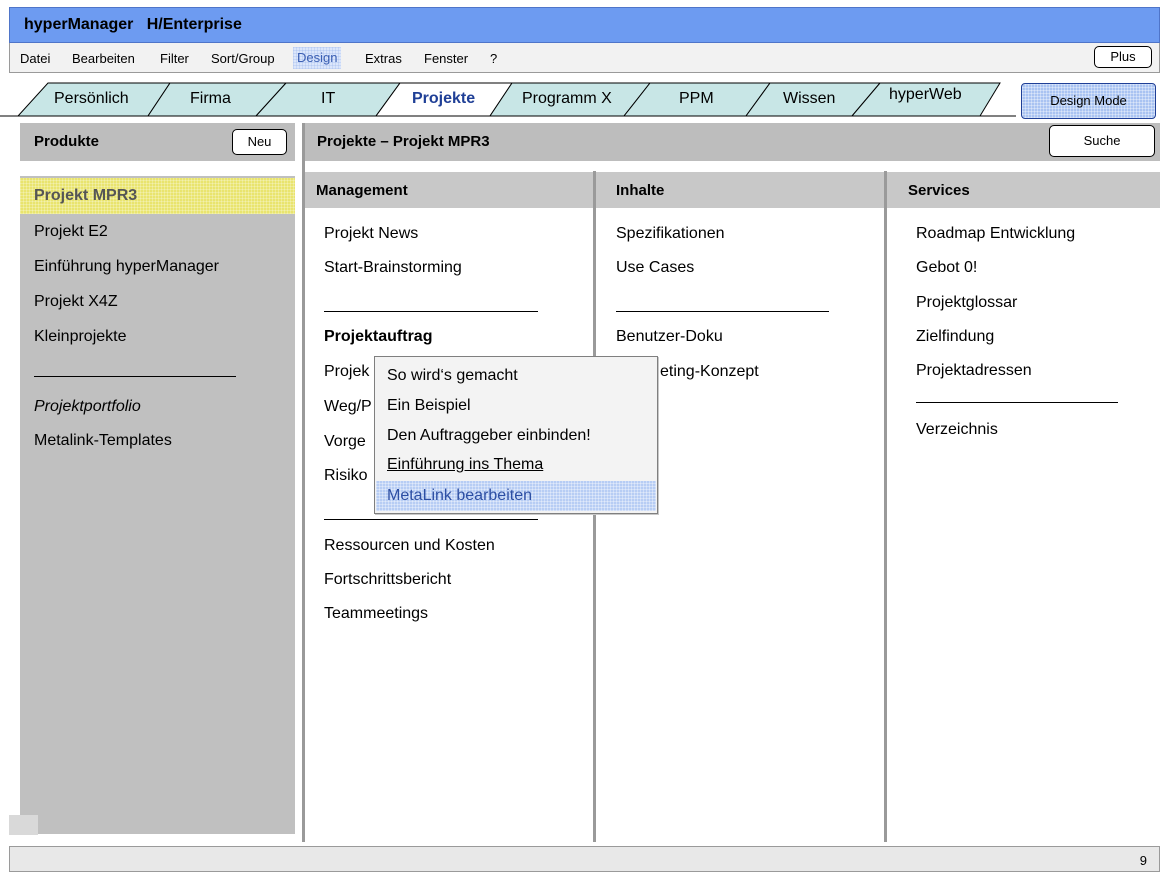  What do you see at coordinates (974, 371) in the screenshot?
I see `link-projektadressen: Projektadressen` at bounding box center [974, 371].